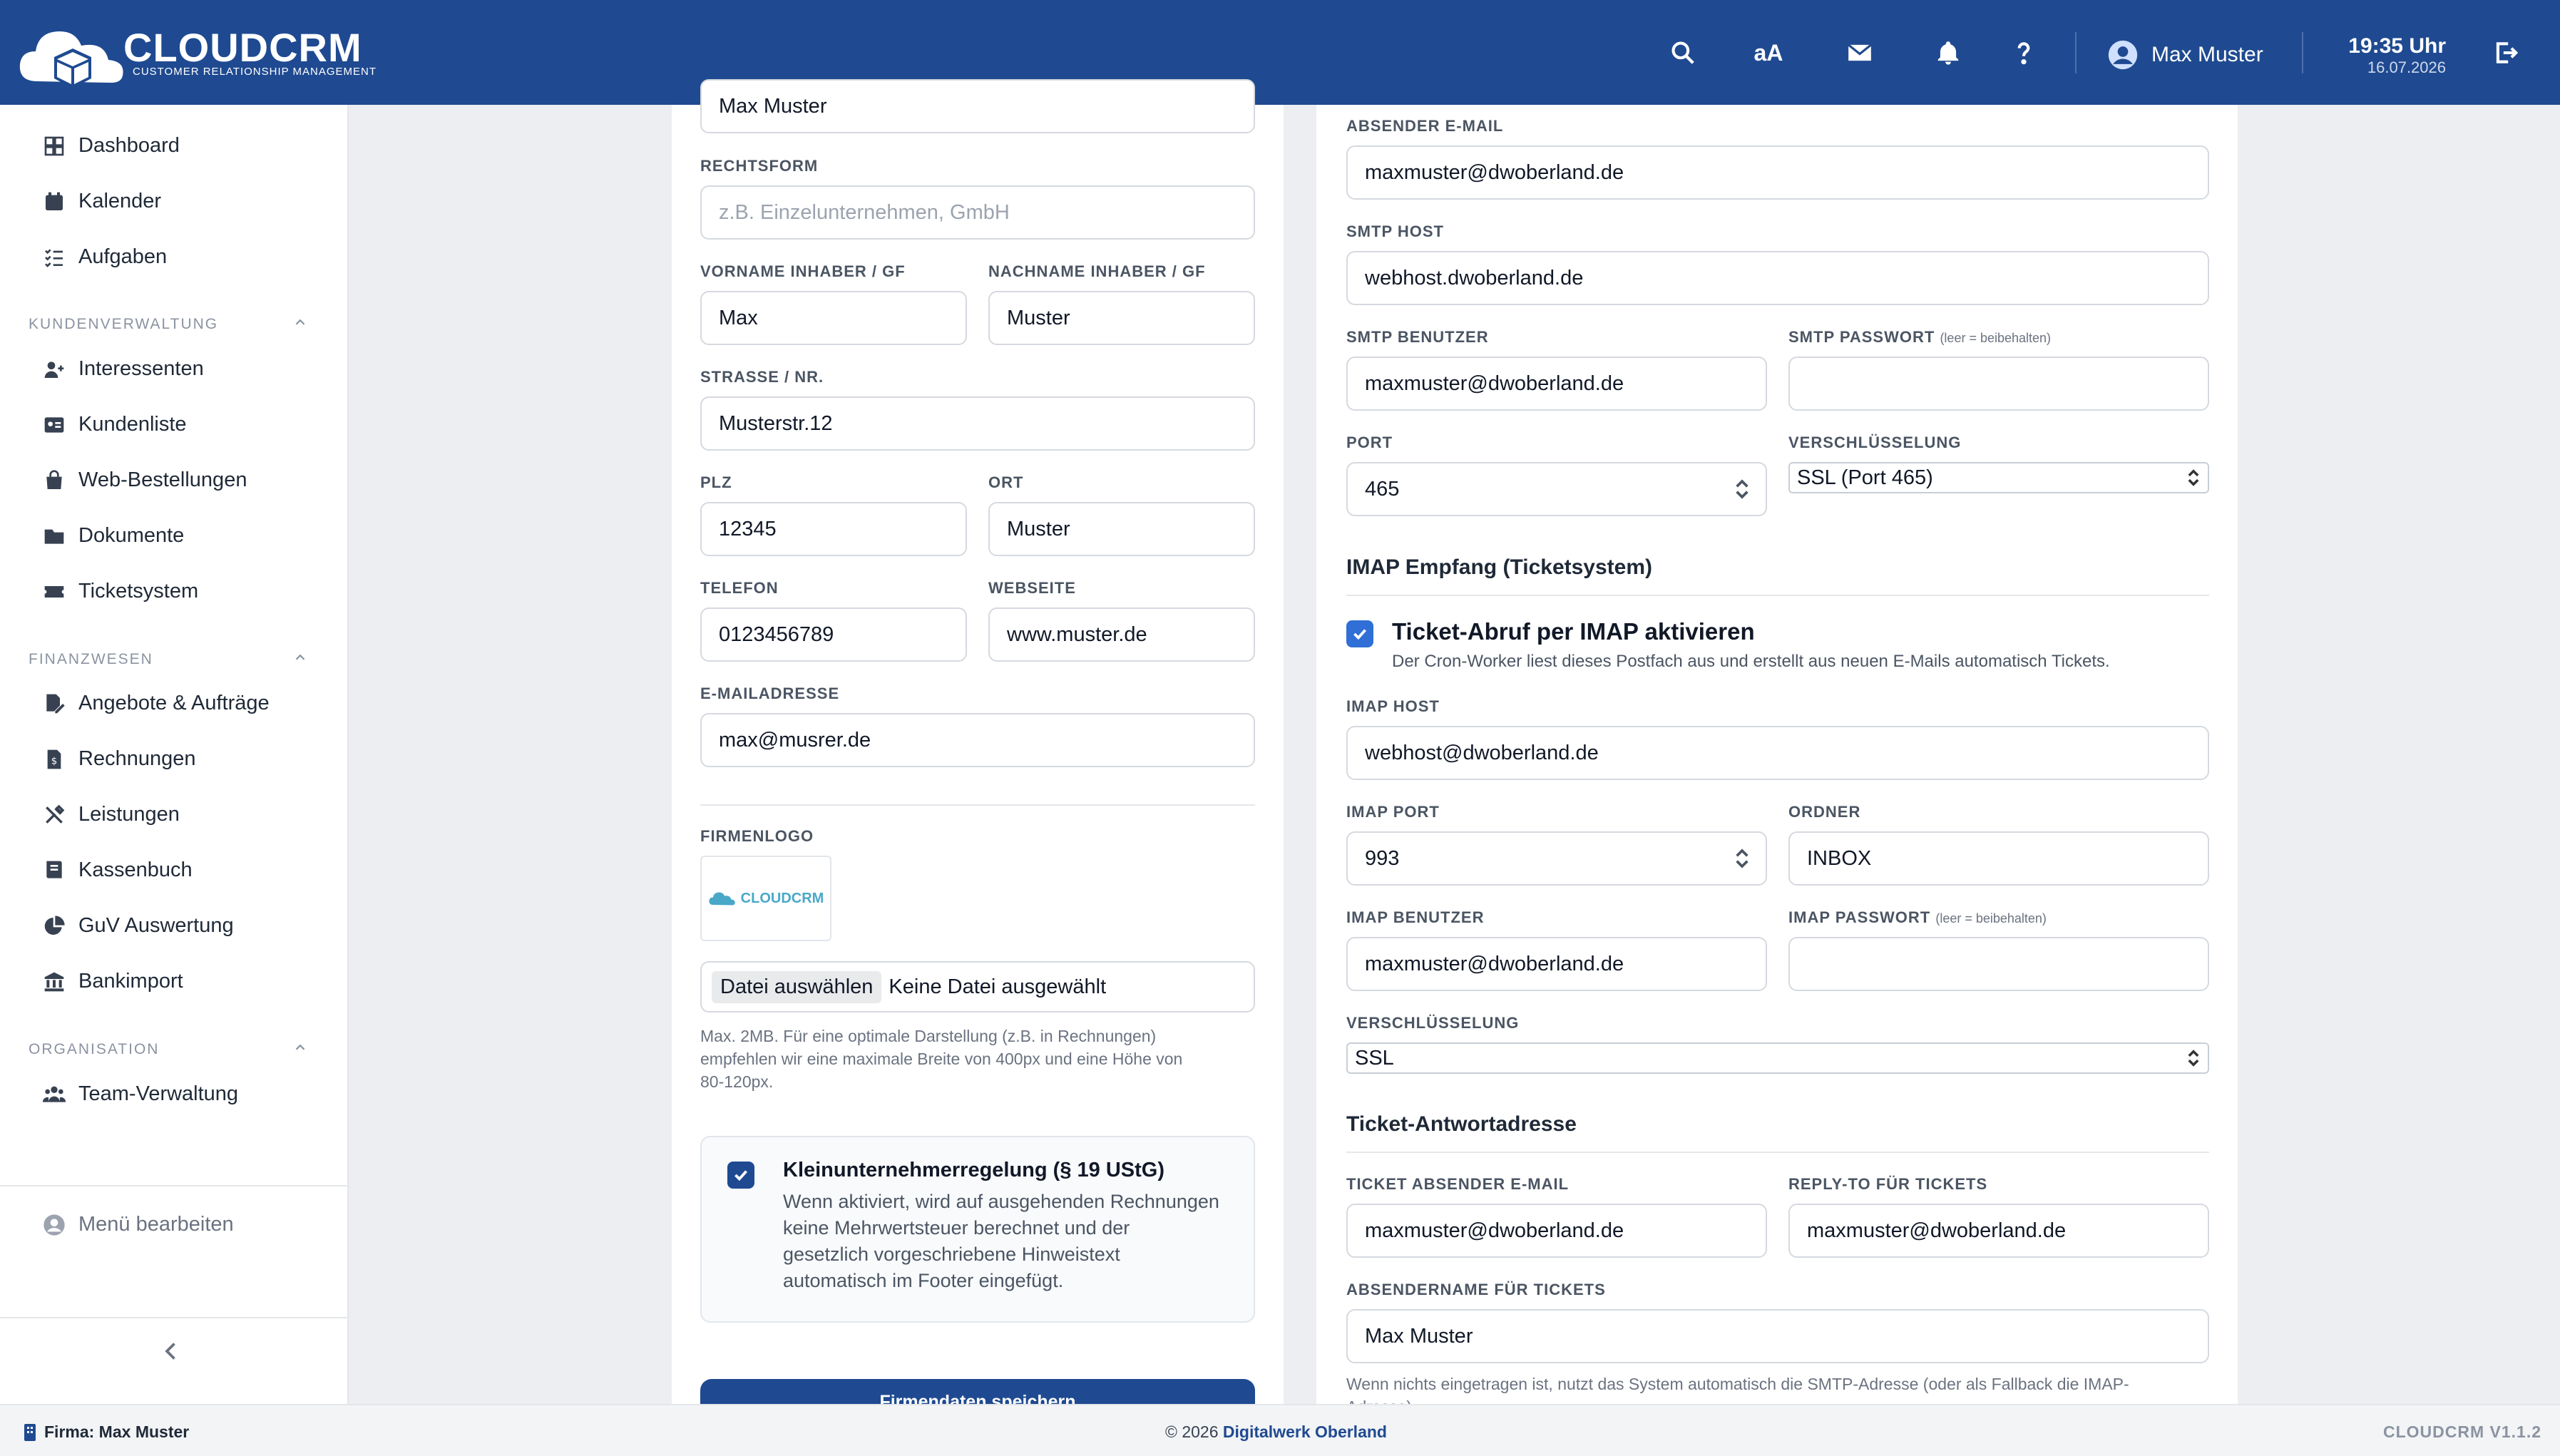 The height and width of the screenshot is (1456, 2560). What do you see at coordinates (1777, 1336) in the screenshot?
I see `absendername-input: Max Muster` at bounding box center [1777, 1336].